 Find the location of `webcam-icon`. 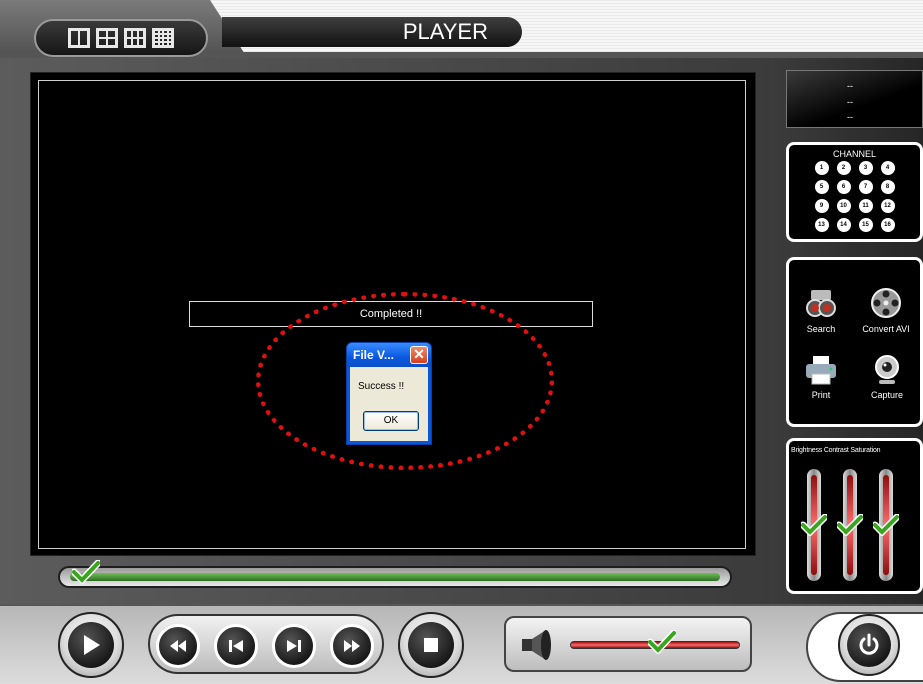

webcam-icon is located at coordinates (887, 369).